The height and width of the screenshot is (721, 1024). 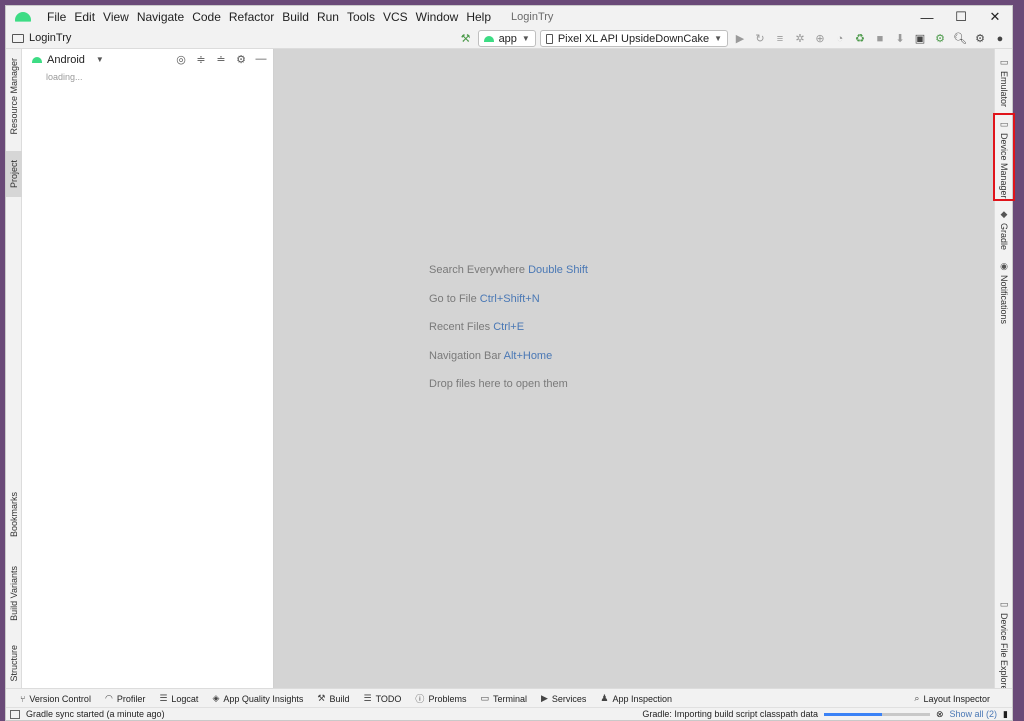 What do you see at coordinates (840, 39) in the screenshot?
I see `profile-icon: ◔` at bounding box center [840, 39].